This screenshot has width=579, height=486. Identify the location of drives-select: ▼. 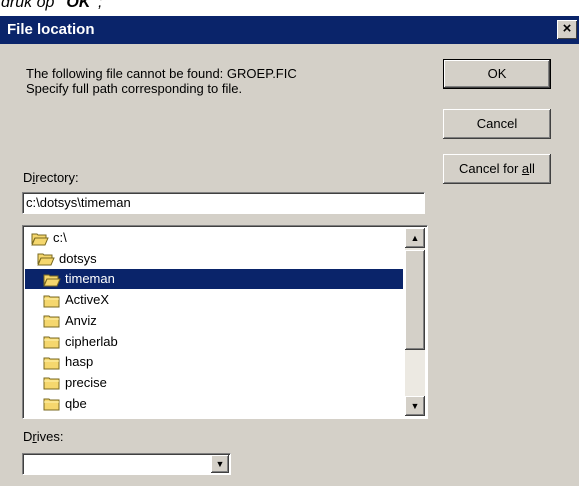
(126, 464).